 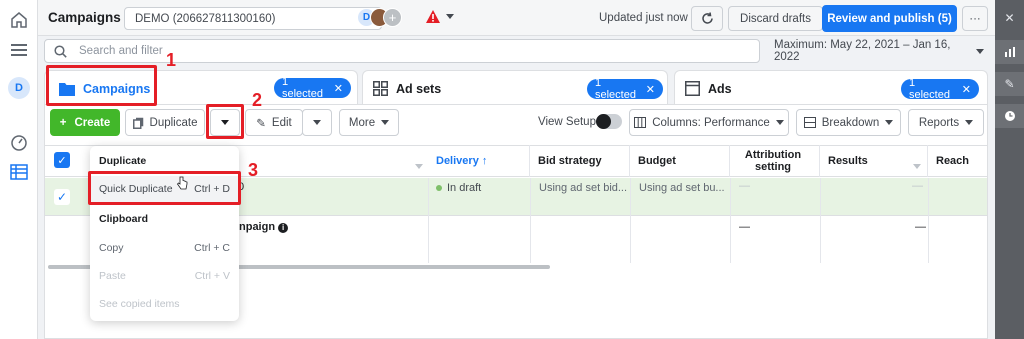 I want to click on add-collaborator-icon: +, so click(x=392, y=17).